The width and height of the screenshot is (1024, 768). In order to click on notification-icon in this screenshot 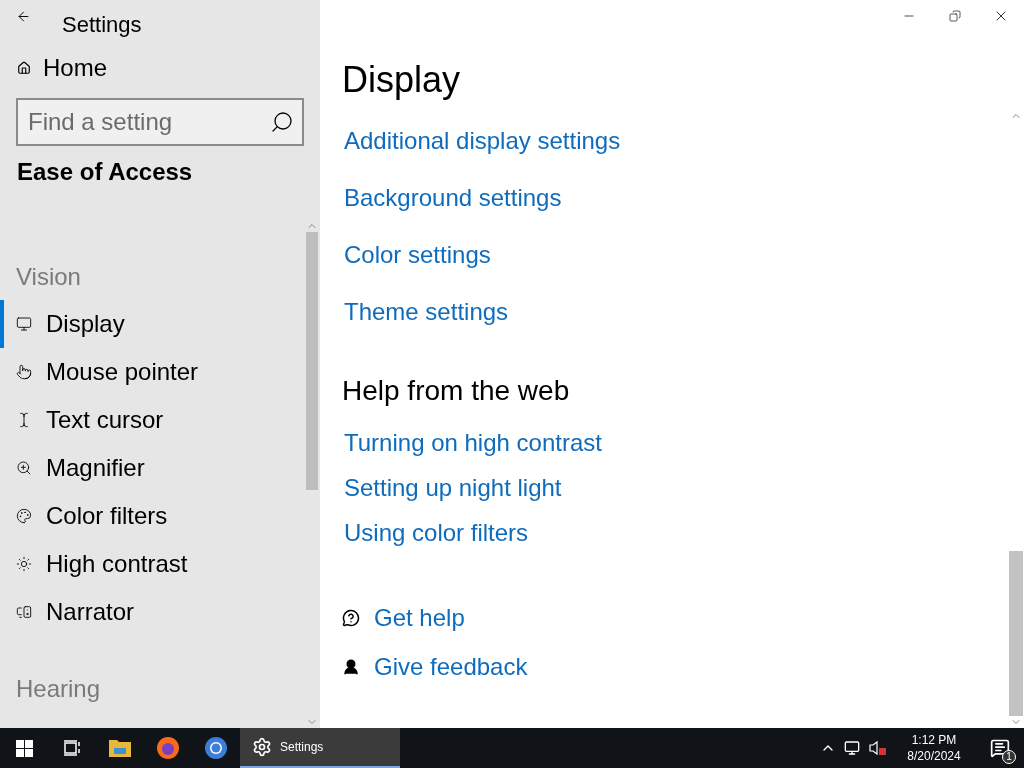, I will do `click(1000, 748)`.